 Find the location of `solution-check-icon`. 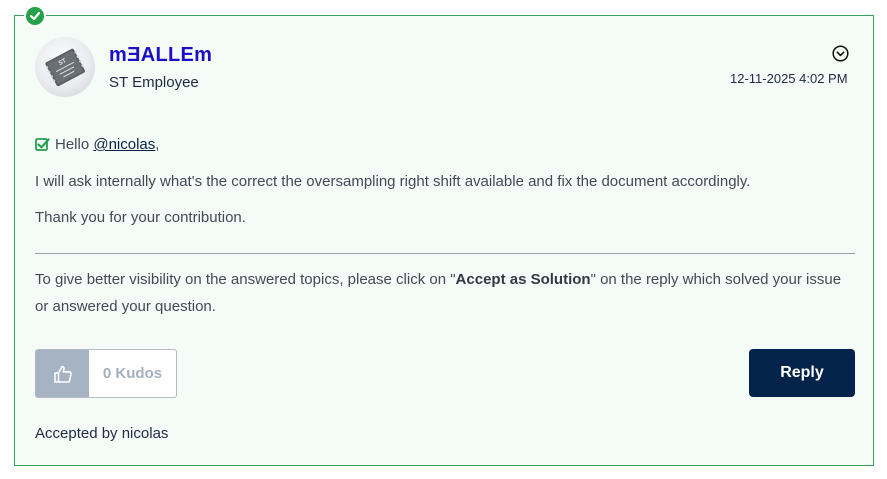

solution-check-icon is located at coordinates (35, 16).